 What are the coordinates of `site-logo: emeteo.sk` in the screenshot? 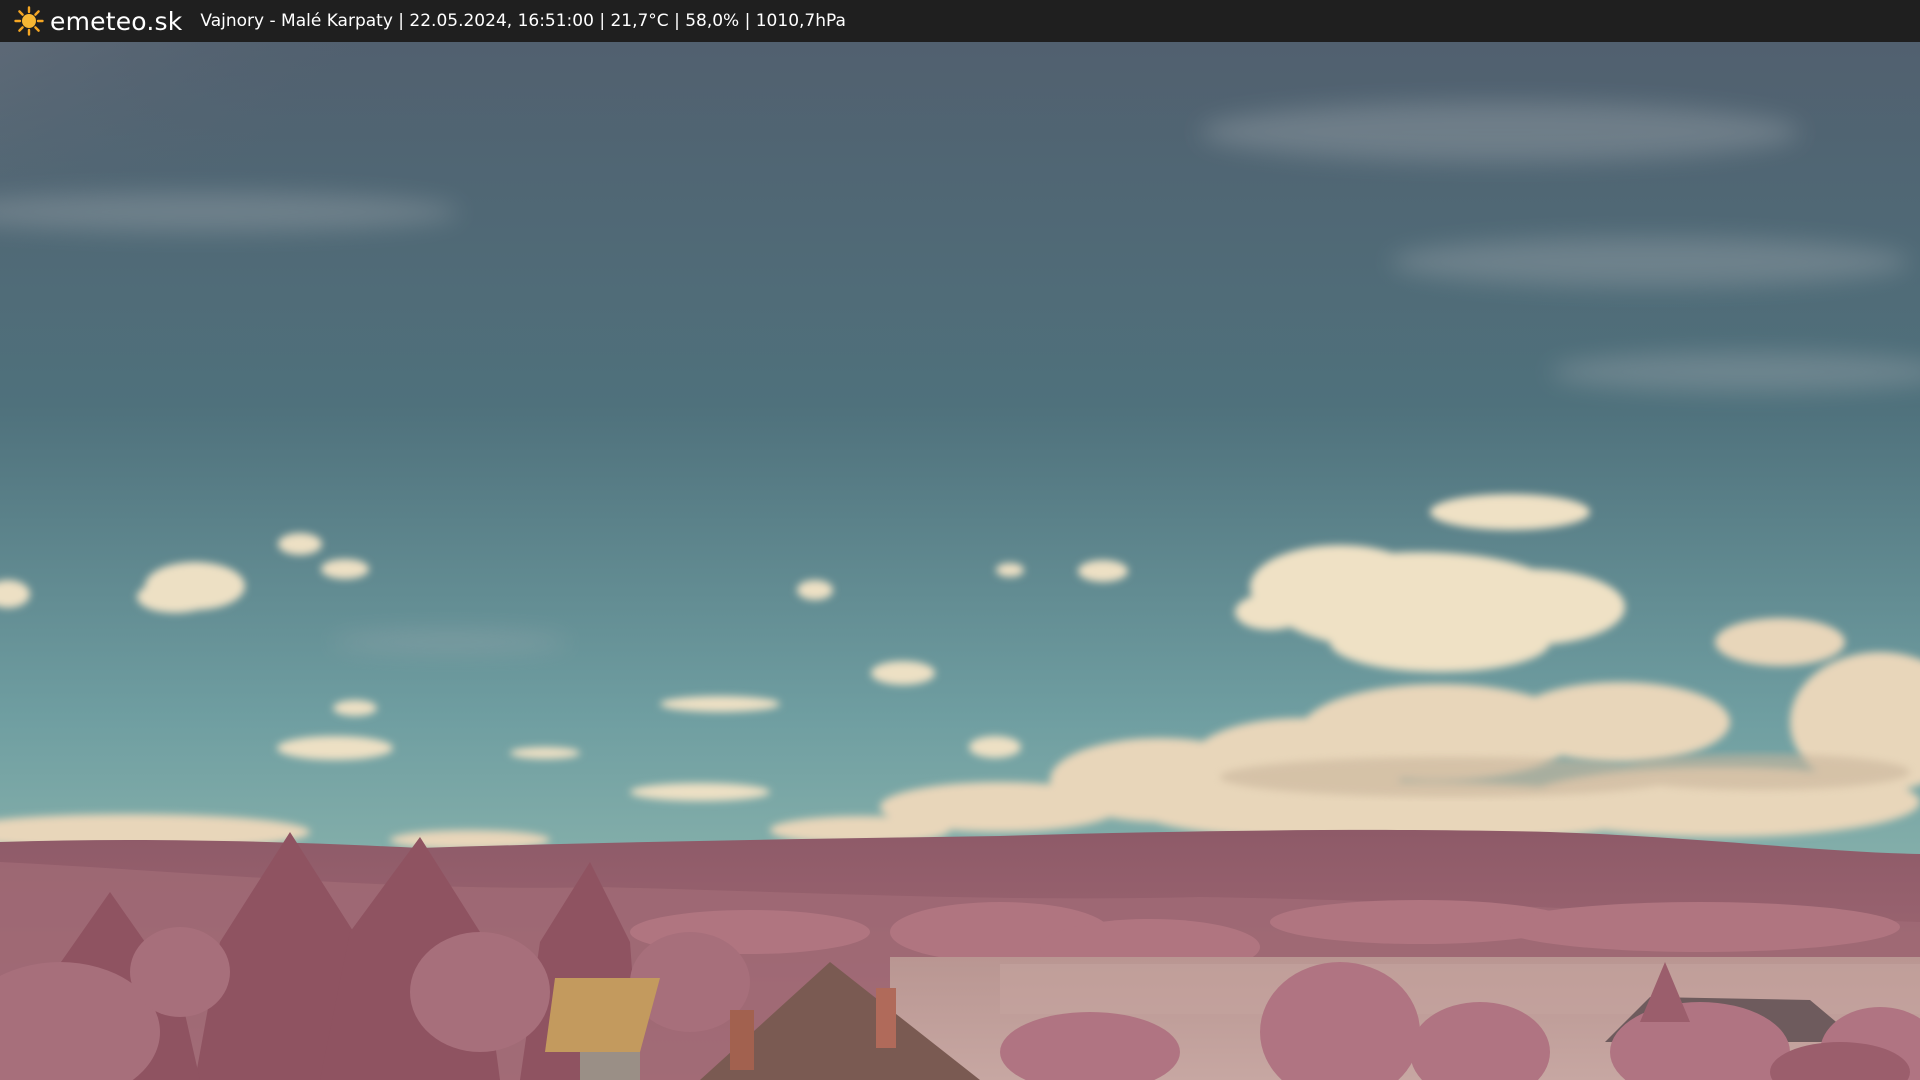 It's located at (98, 21).